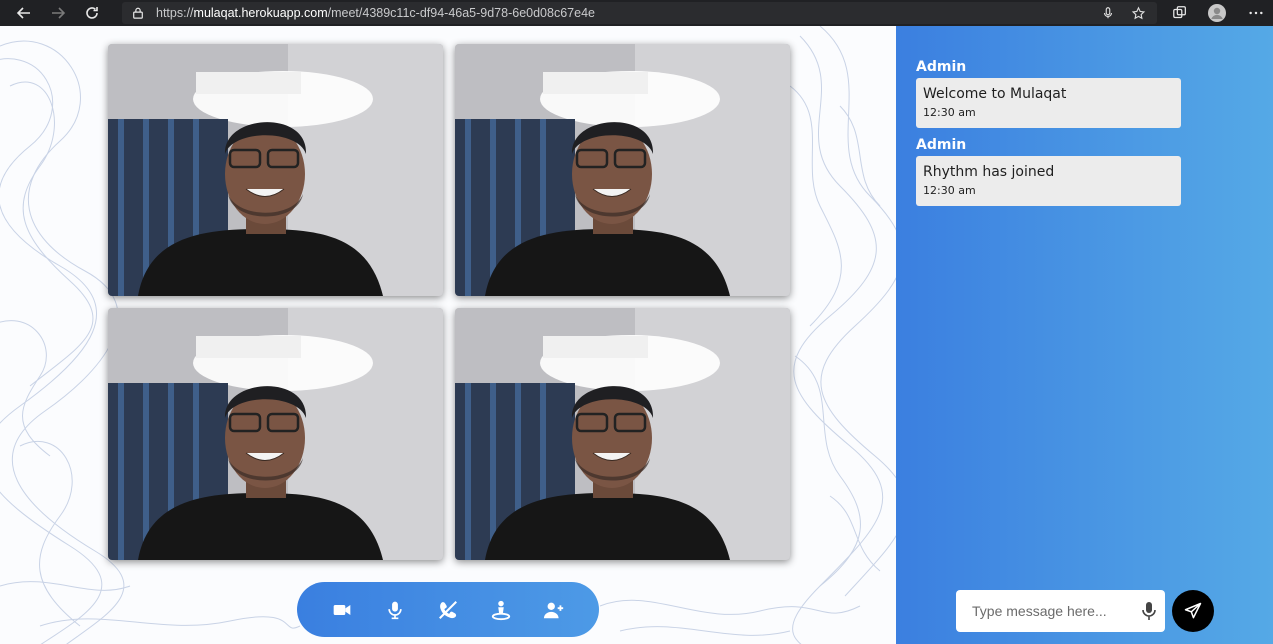 Image resolution: width=1273 pixels, height=644 pixels. I want to click on send-button, so click(1193, 611).